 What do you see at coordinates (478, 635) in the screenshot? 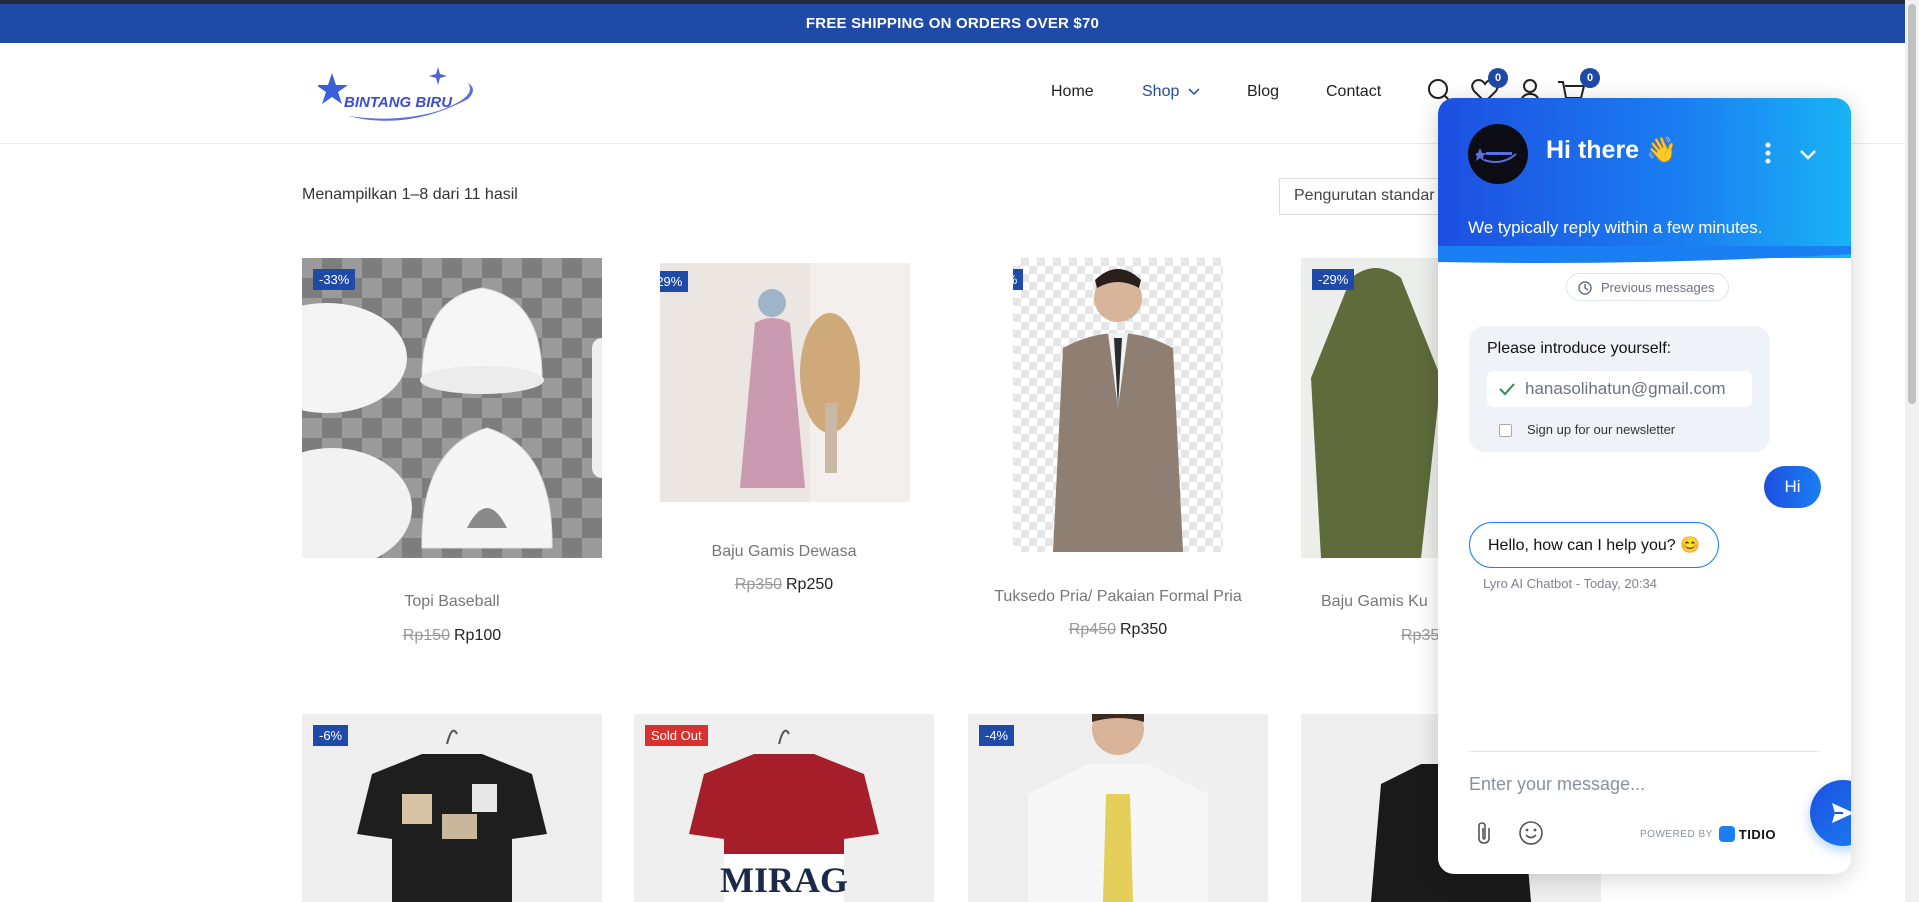
I see `current-price: Rp100` at bounding box center [478, 635].